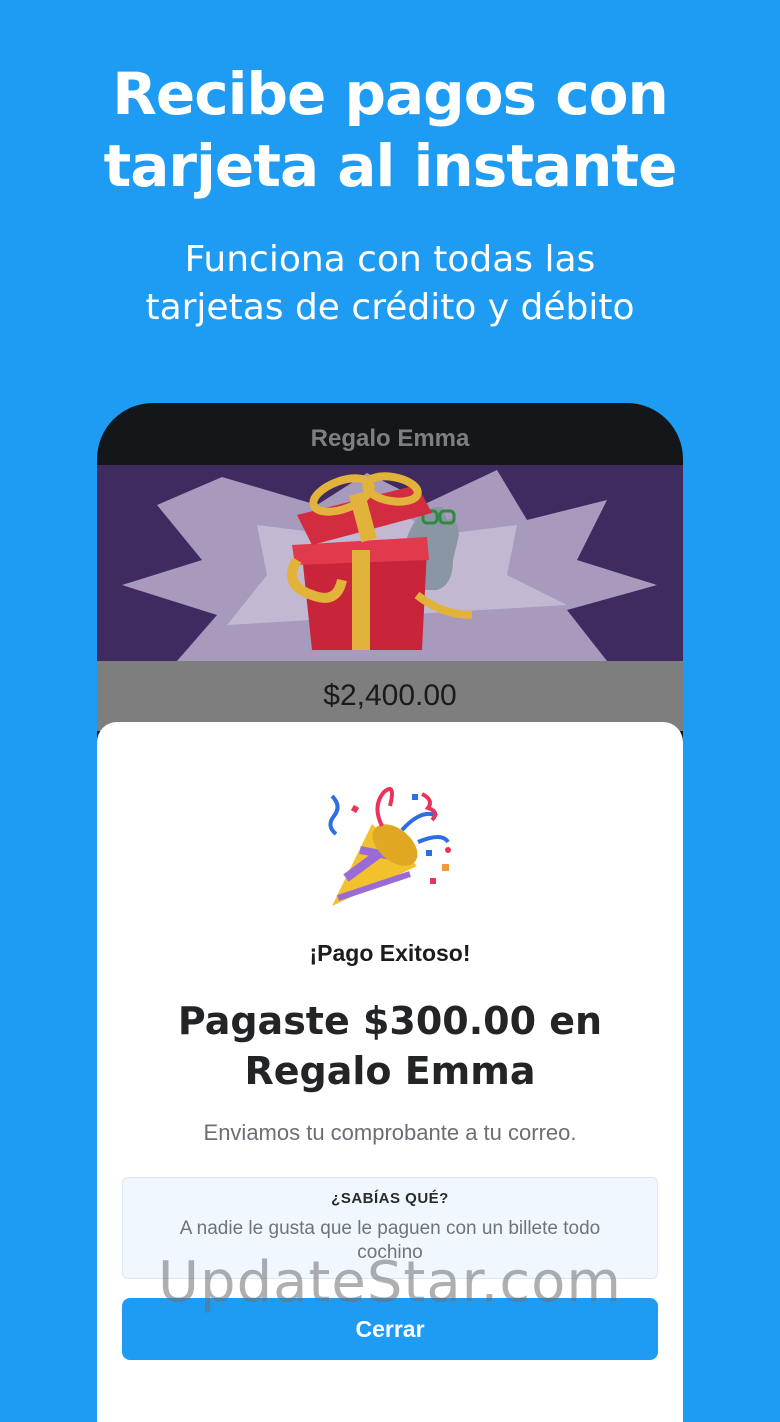 The height and width of the screenshot is (1422, 780). Describe the element at coordinates (390, 308) in the screenshot. I see `subhead-line-2: tarjetas de crédito y débito` at that location.